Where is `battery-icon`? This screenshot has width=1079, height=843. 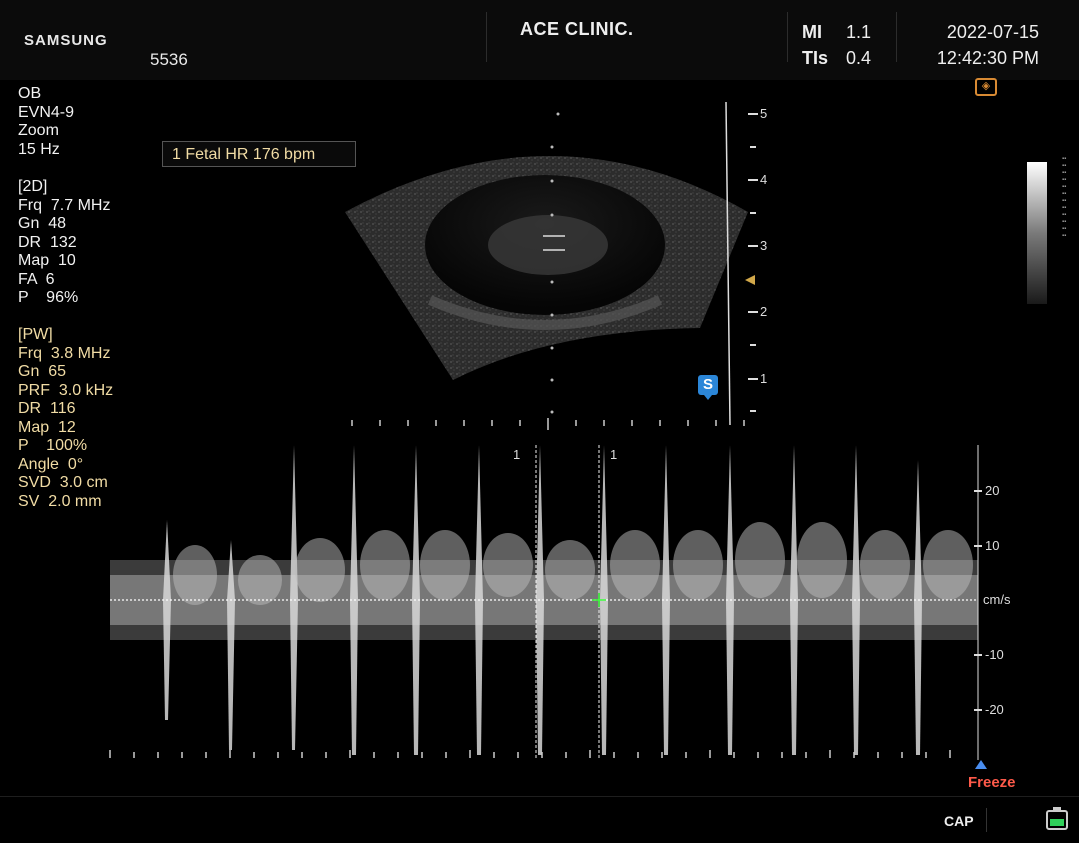 battery-icon is located at coordinates (1057, 818).